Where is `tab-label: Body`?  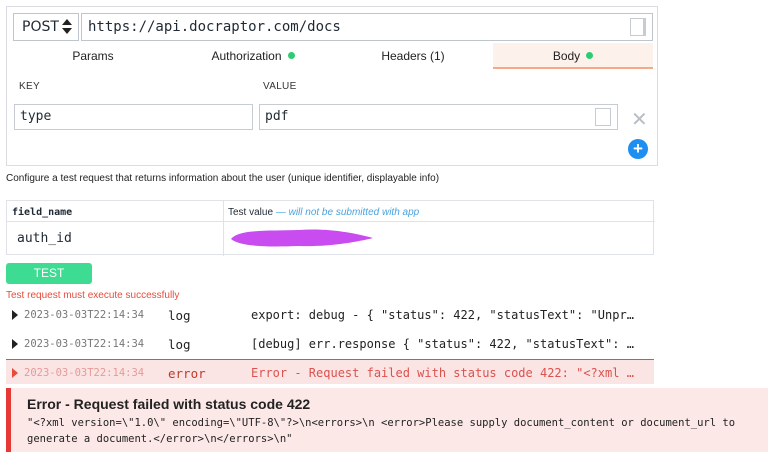 tab-label: Body is located at coordinates (566, 56).